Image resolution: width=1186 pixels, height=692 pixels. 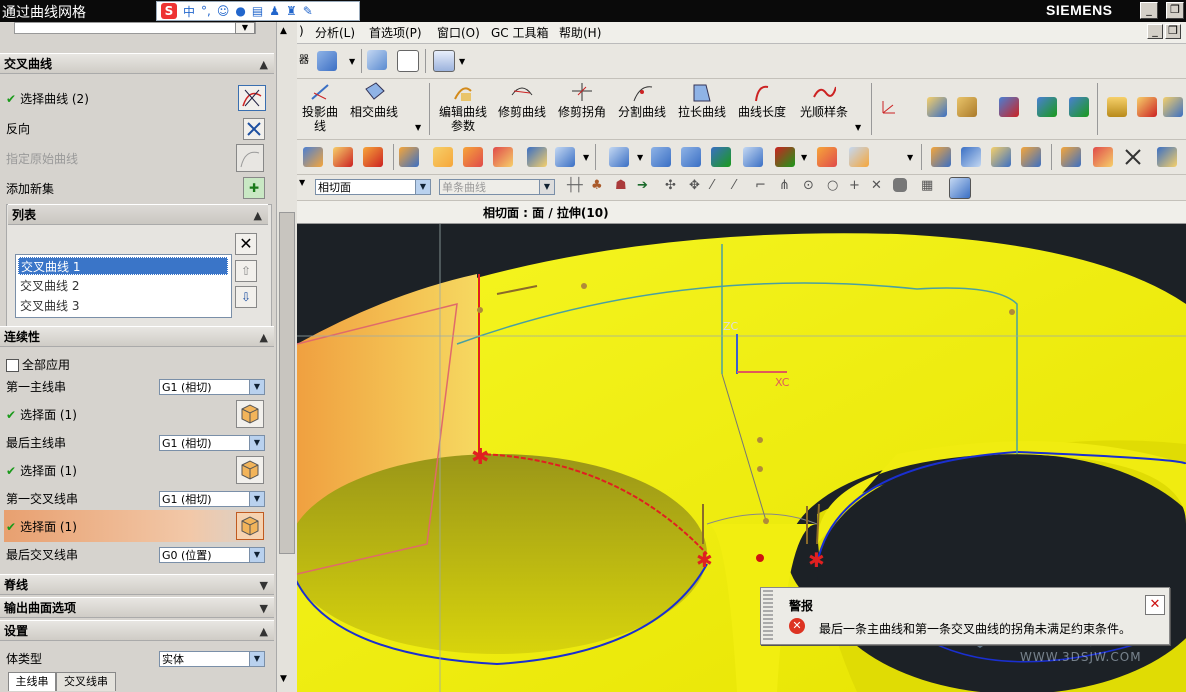 What do you see at coordinates (373, 187) in the screenshot?
I see `face-rule-select: 相切面 ▼` at bounding box center [373, 187].